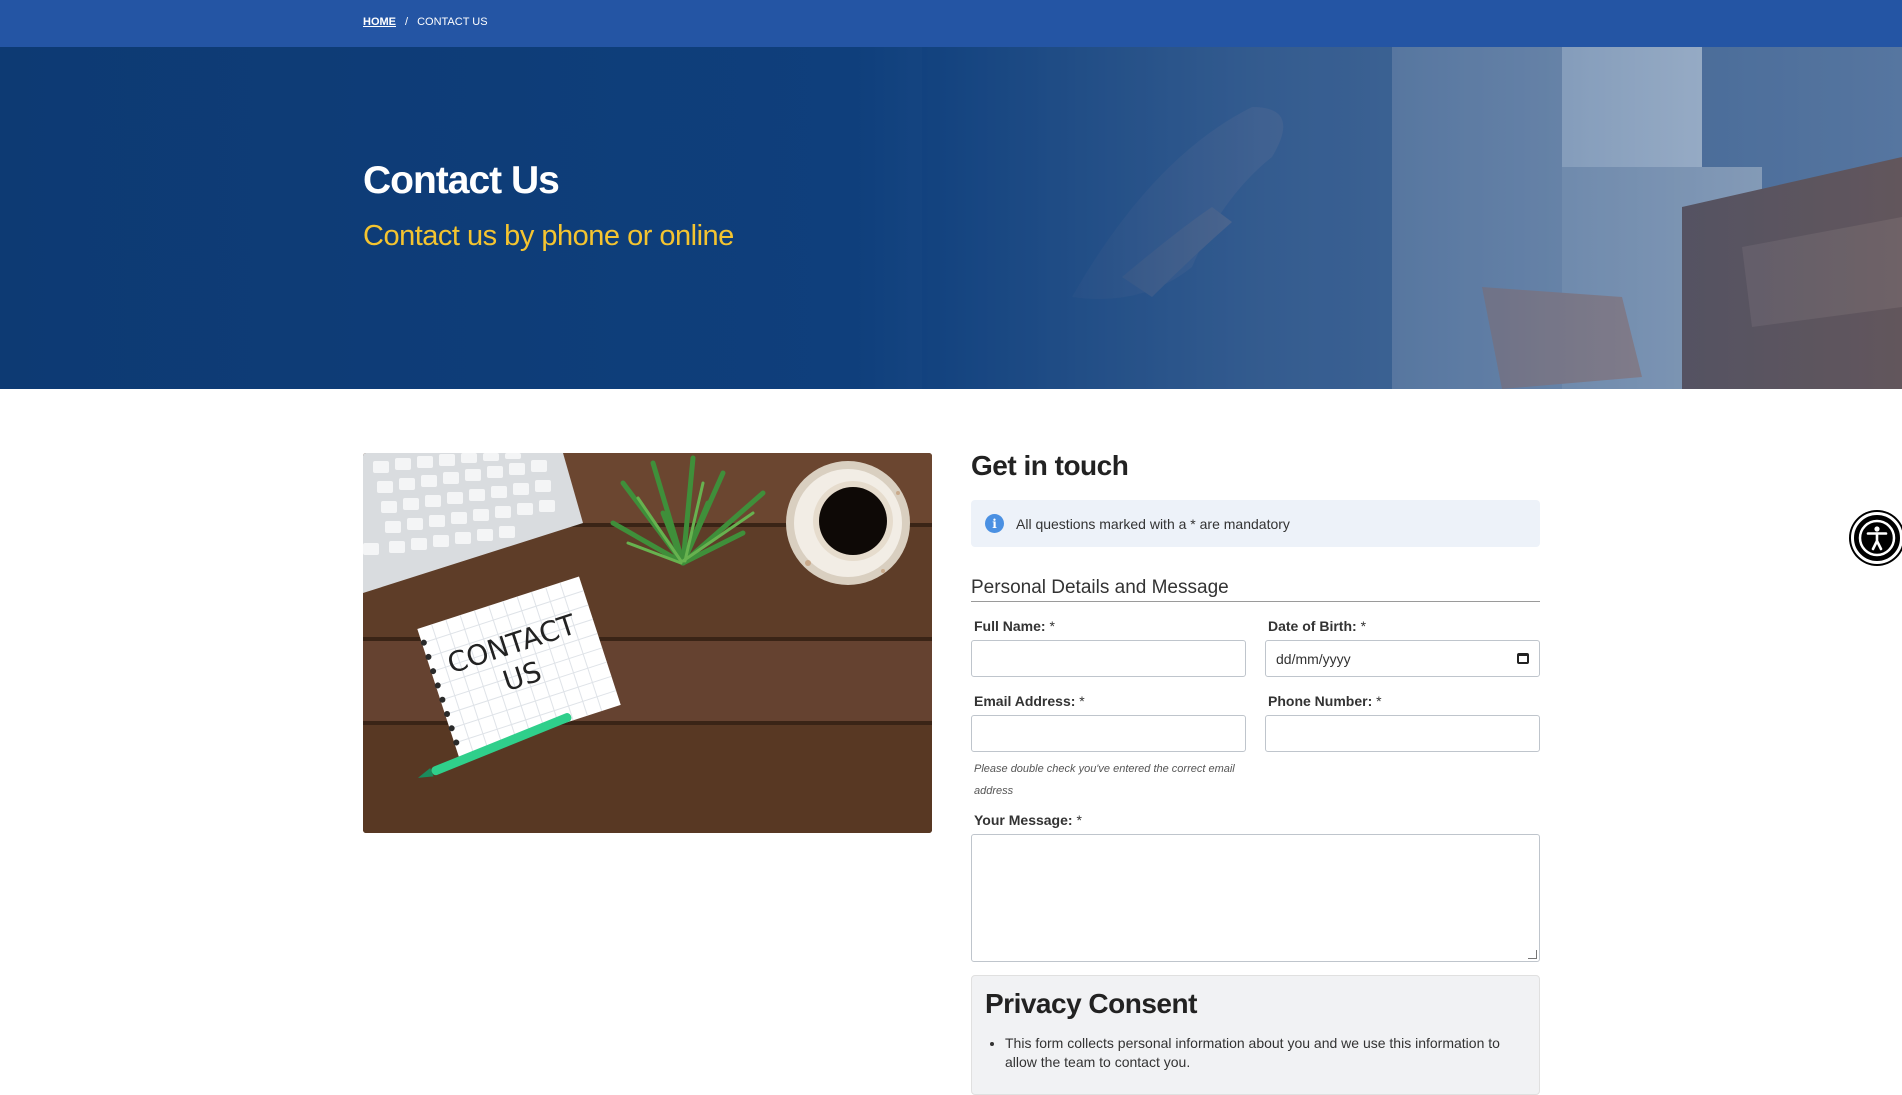  Describe the element at coordinates (1313, 658) in the screenshot. I see `dob-placeholder: dd/mm/yyyy` at that location.